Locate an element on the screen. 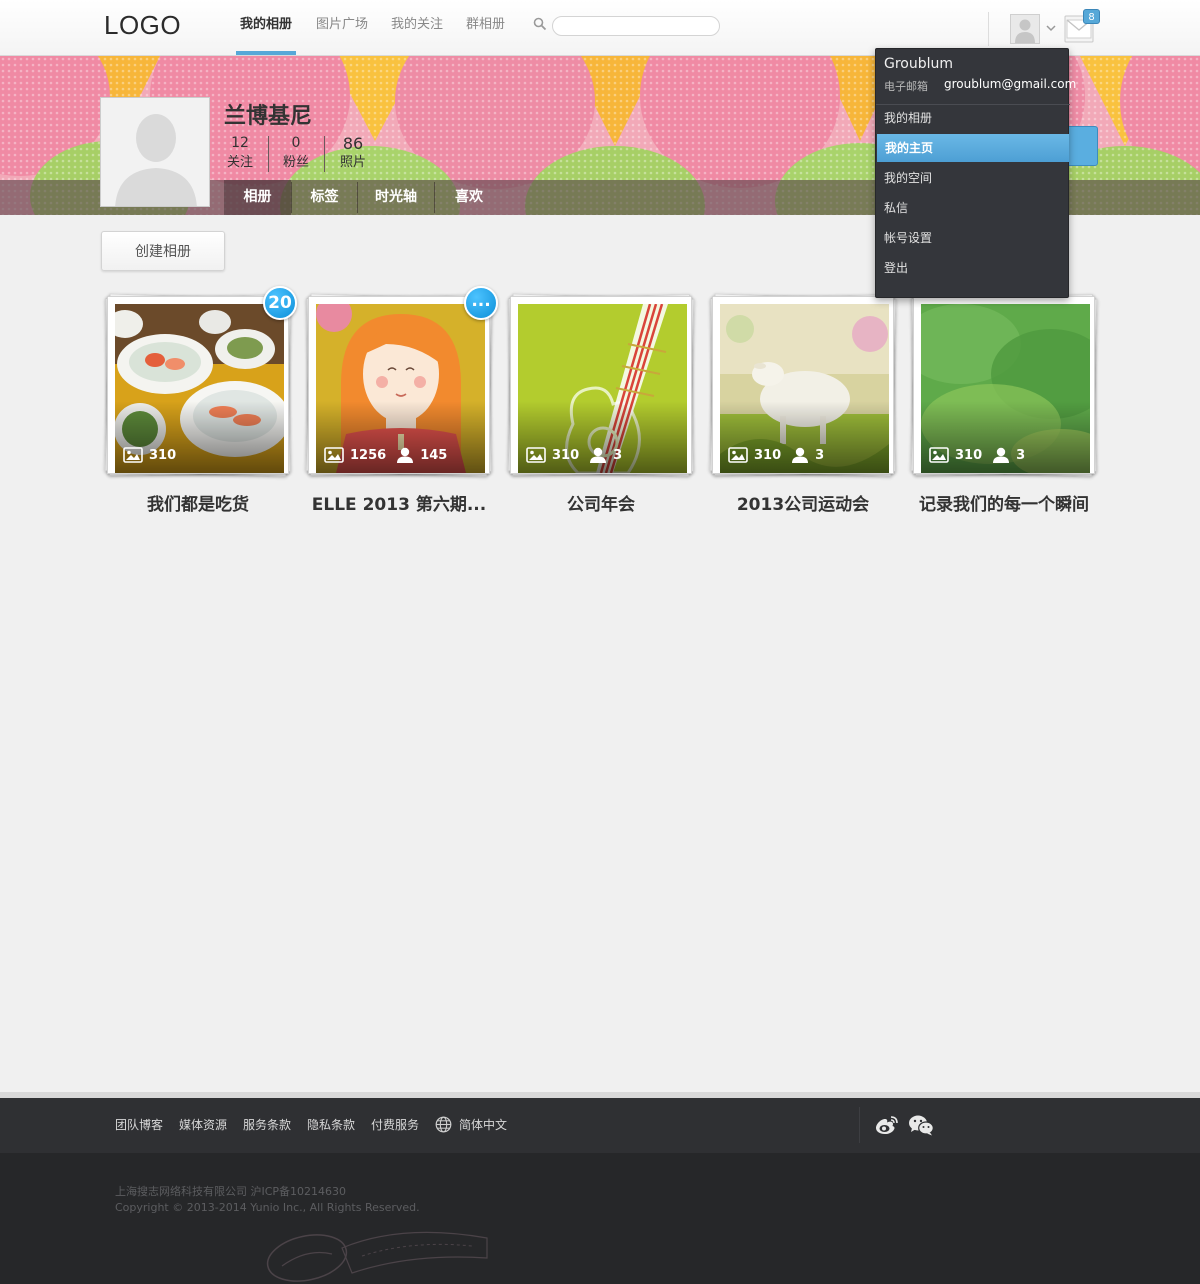 Image resolution: width=1200 pixels, height=1284 pixels. album-title: 公司年会 is located at coordinates (601, 502).